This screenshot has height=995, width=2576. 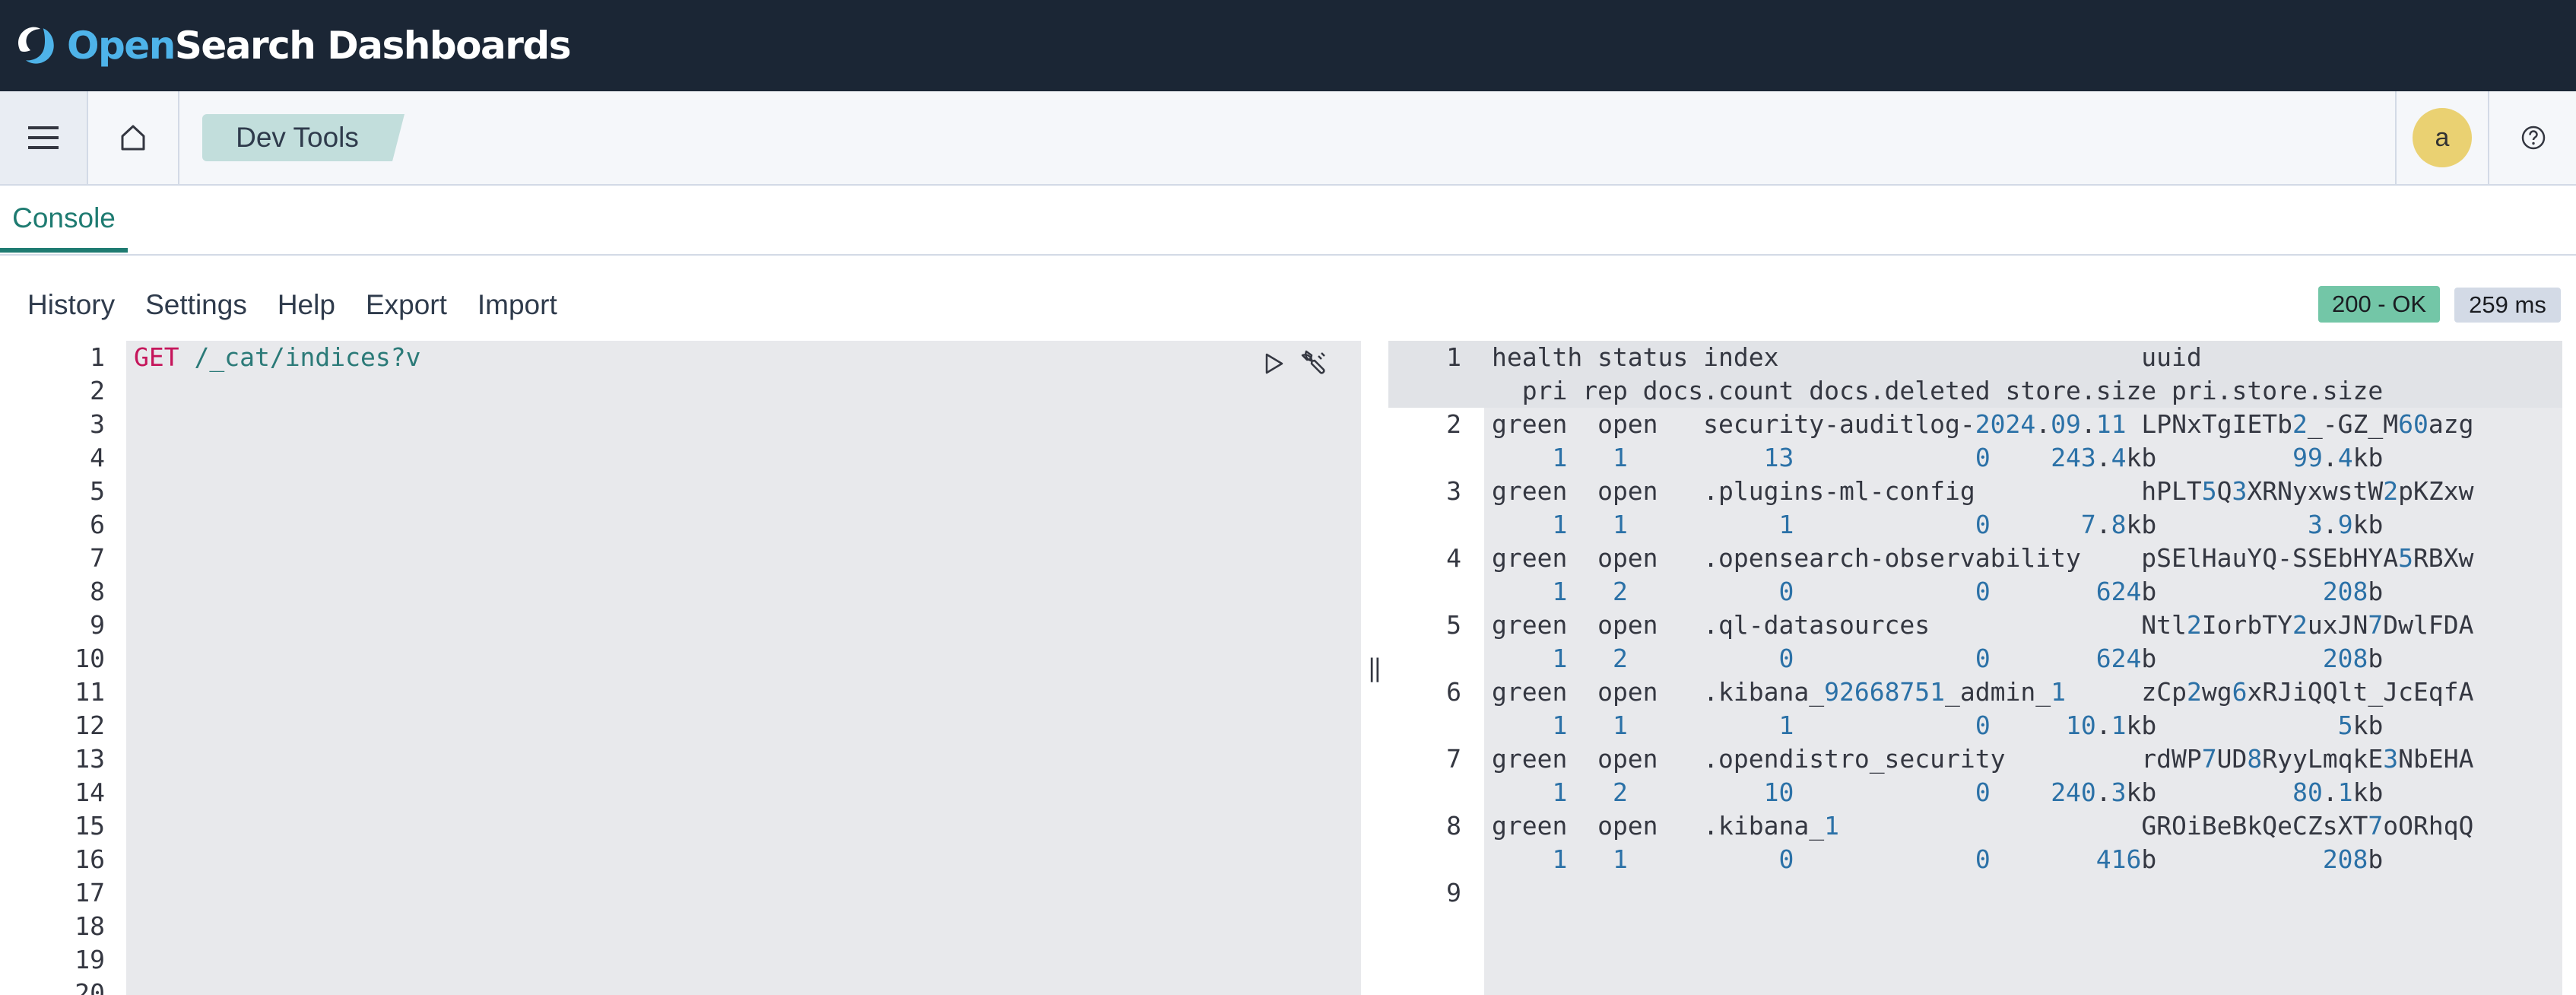 I want to click on response-line-number: 6, so click(x=1454, y=692).